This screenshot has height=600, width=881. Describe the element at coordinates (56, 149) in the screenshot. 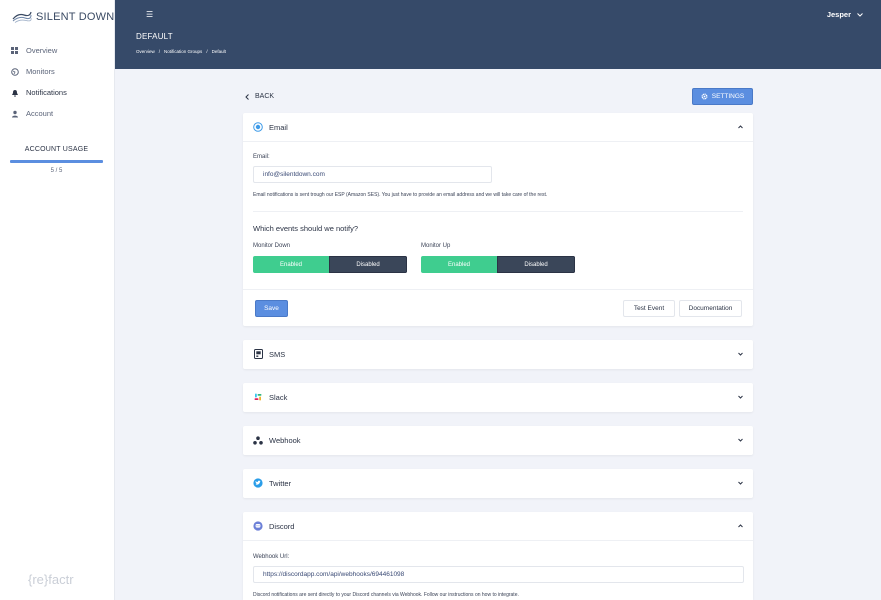

I see `usage-title: ACCOUNT USAGE` at that location.